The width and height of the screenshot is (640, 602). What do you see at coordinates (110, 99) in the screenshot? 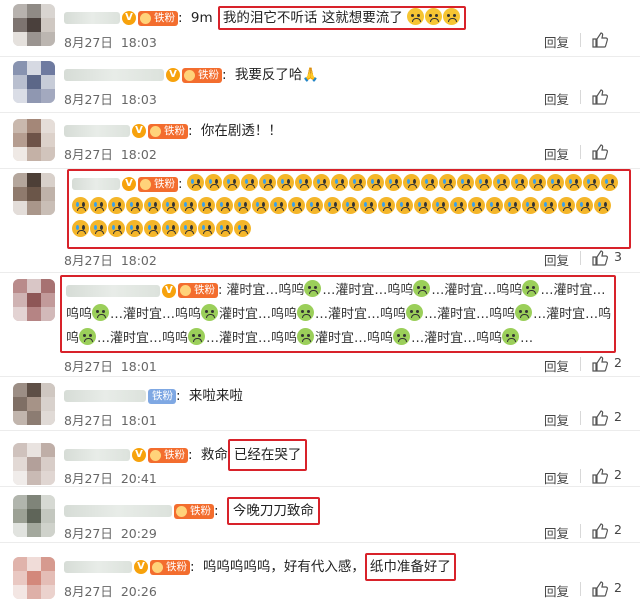
I see `comment-timestamp: 8月27日 18:03` at bounding box center [110, 99].